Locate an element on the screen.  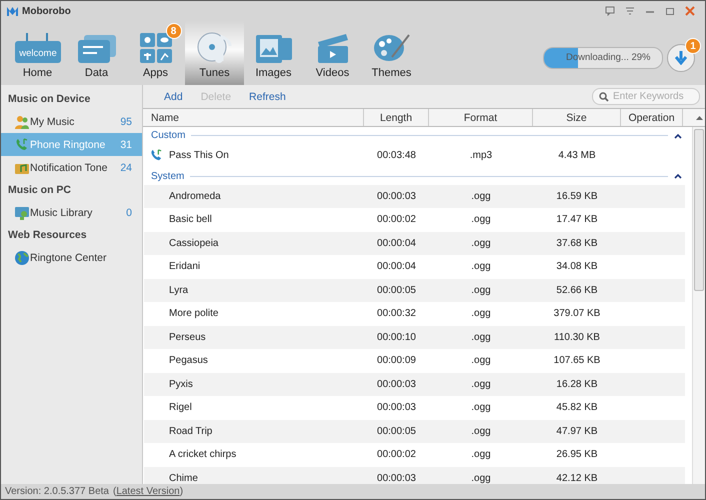
table-cell: 00:00:09 is located at coordinates (396, 360).